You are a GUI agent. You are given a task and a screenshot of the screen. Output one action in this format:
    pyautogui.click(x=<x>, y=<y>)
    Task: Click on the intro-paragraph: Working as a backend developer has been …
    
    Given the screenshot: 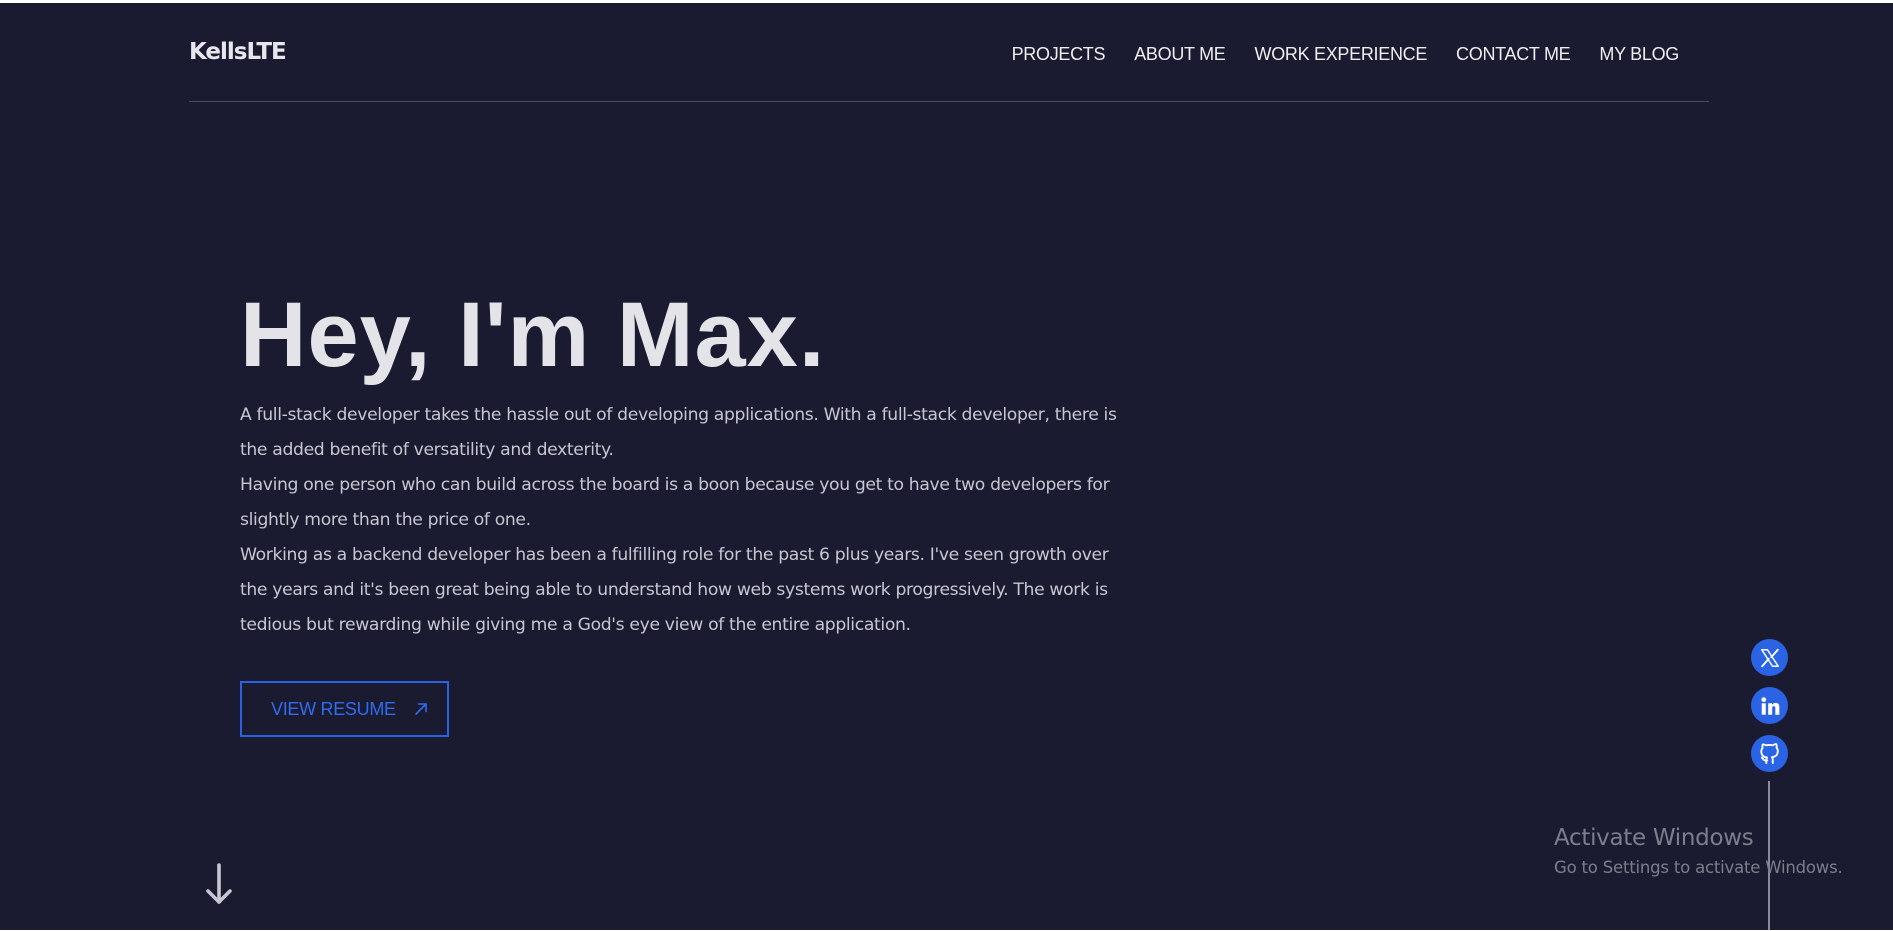 What is the action you would take?
    pyautogui.click(x=674, y=590)
    